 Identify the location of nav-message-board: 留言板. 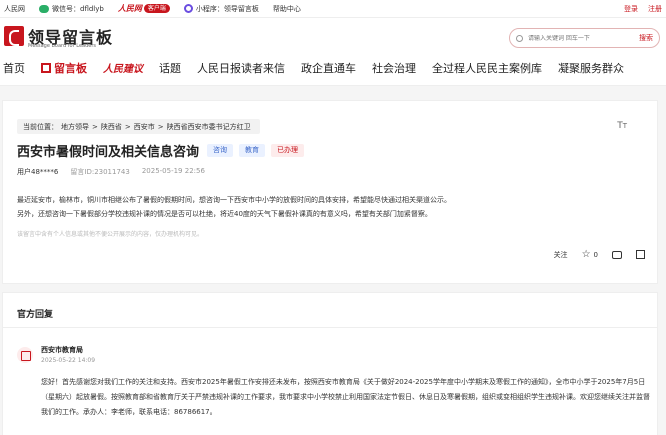
(64, 68).